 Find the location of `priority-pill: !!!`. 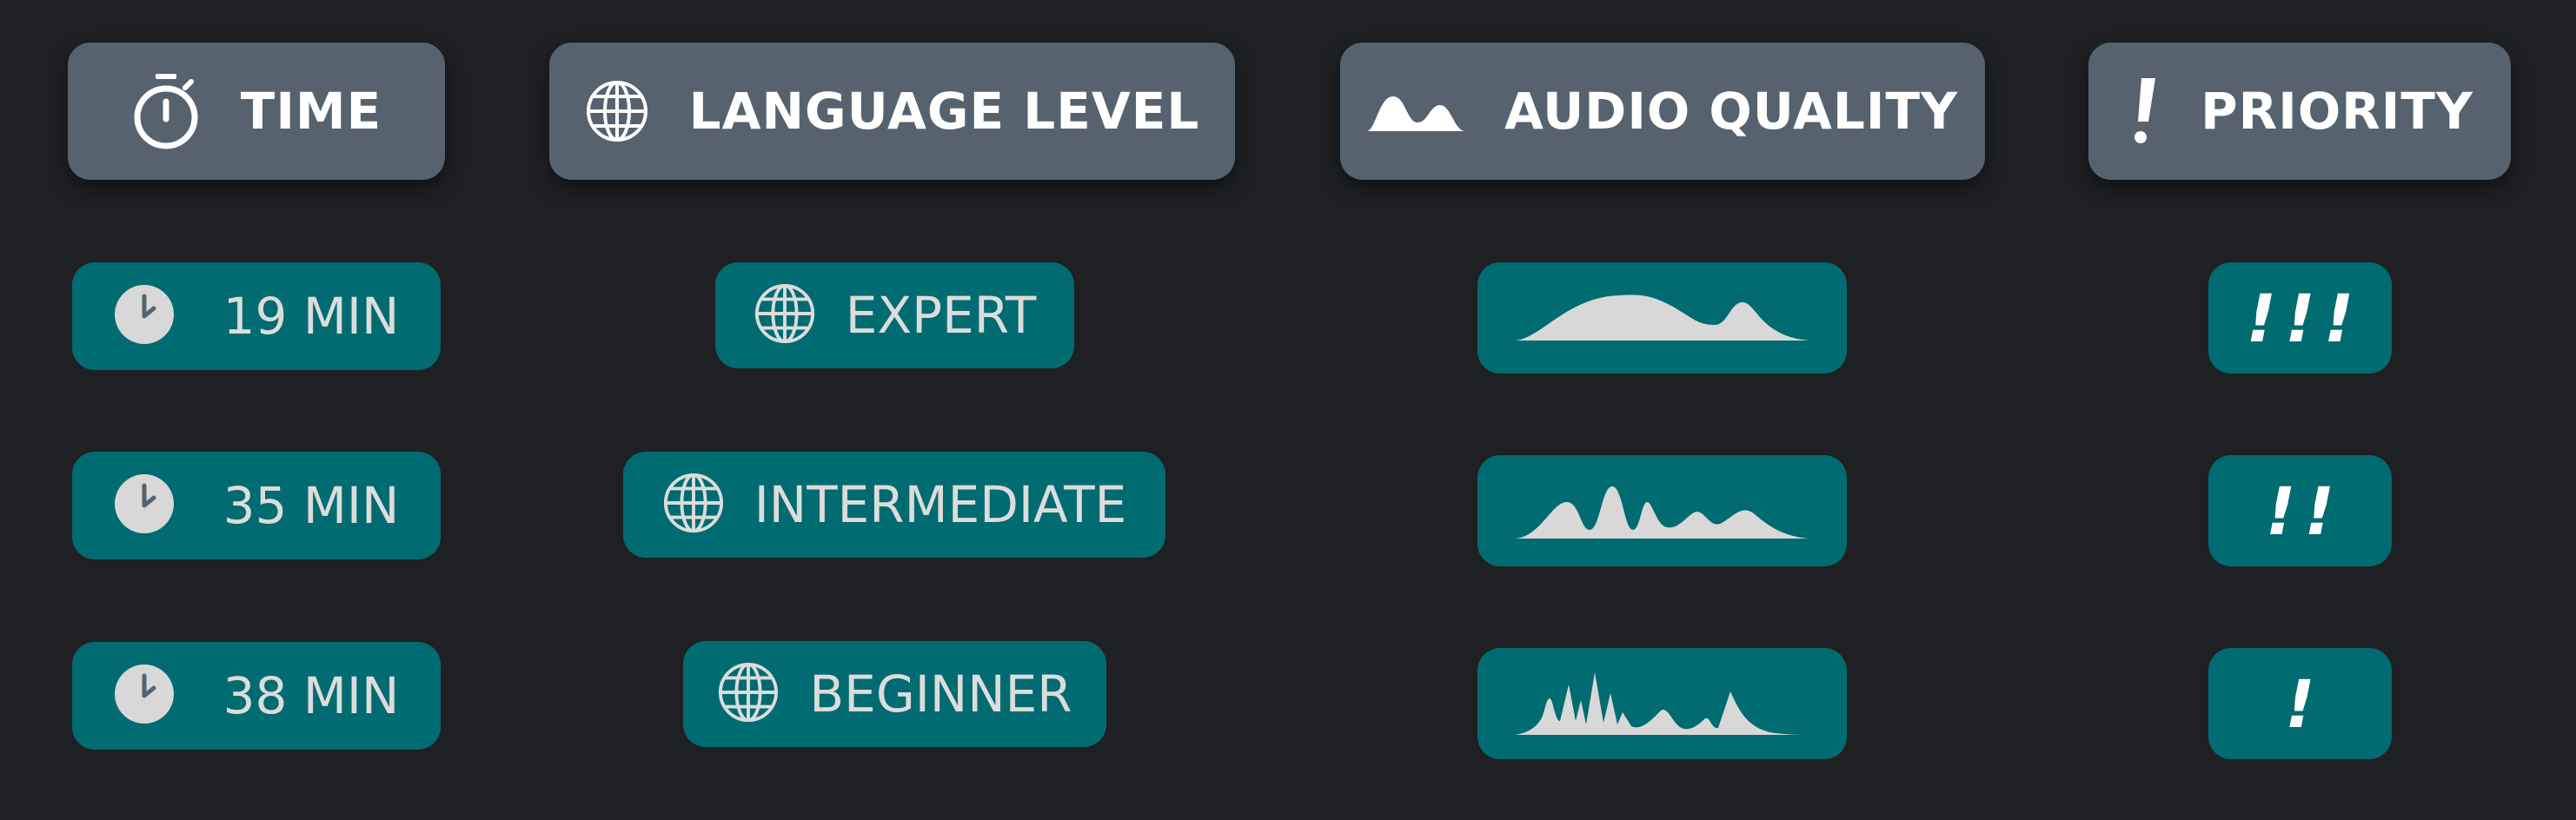

priority-pill: !!! is located at coordinates (2300, 318).